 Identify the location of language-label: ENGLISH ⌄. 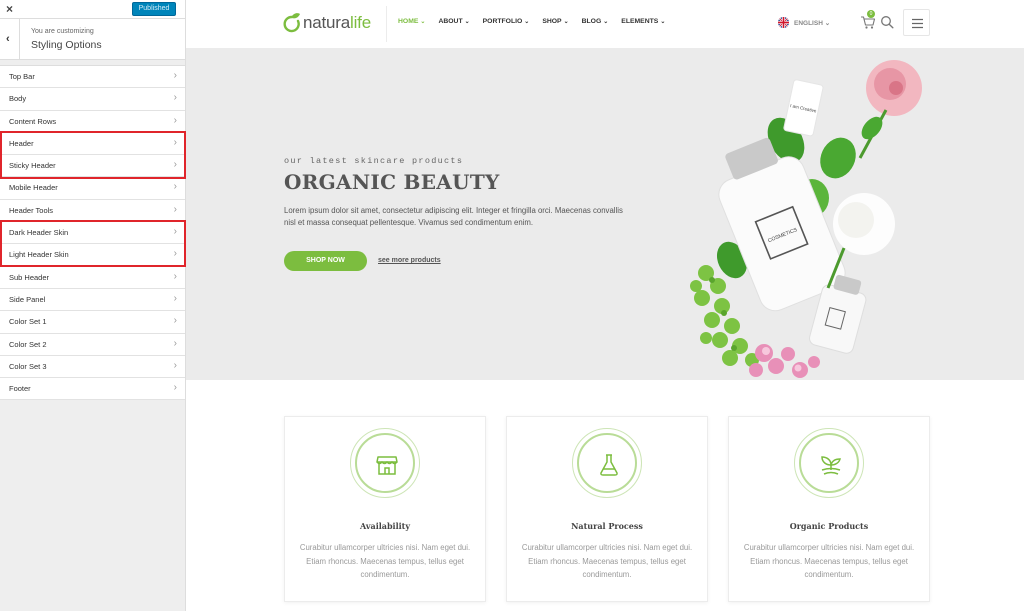
(812, 23).